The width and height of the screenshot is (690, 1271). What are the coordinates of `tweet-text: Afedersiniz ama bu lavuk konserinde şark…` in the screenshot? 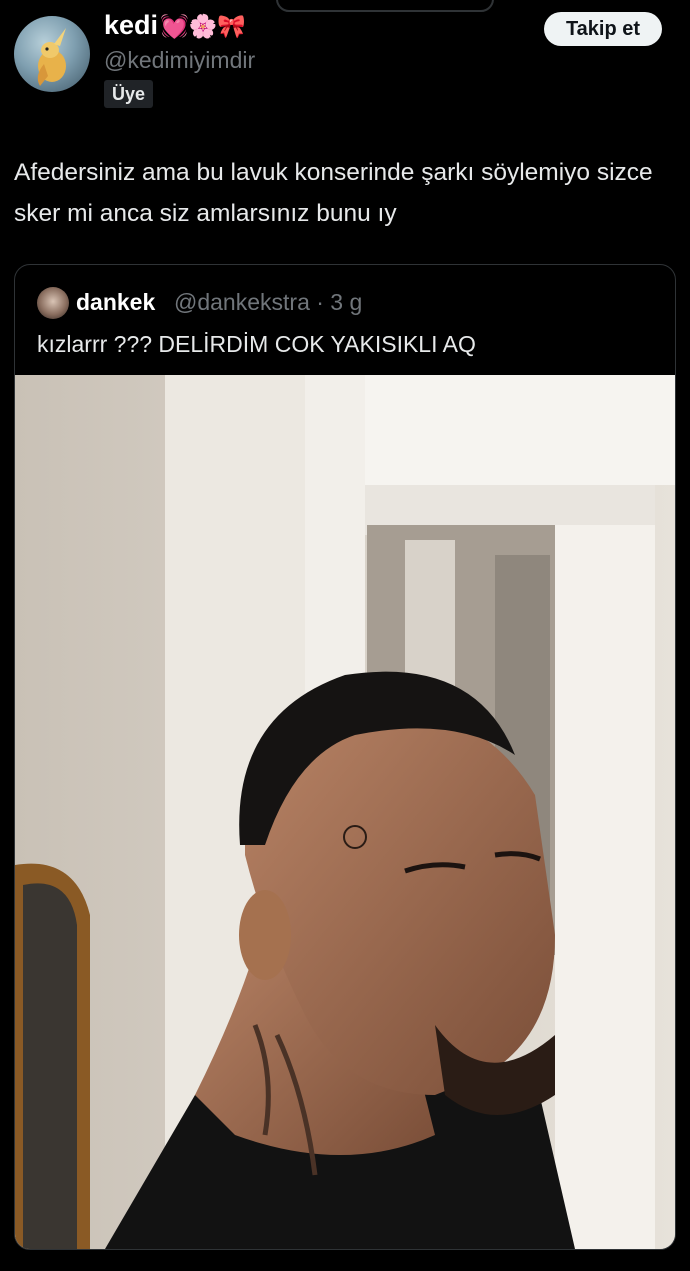 It's located at (333, 193).